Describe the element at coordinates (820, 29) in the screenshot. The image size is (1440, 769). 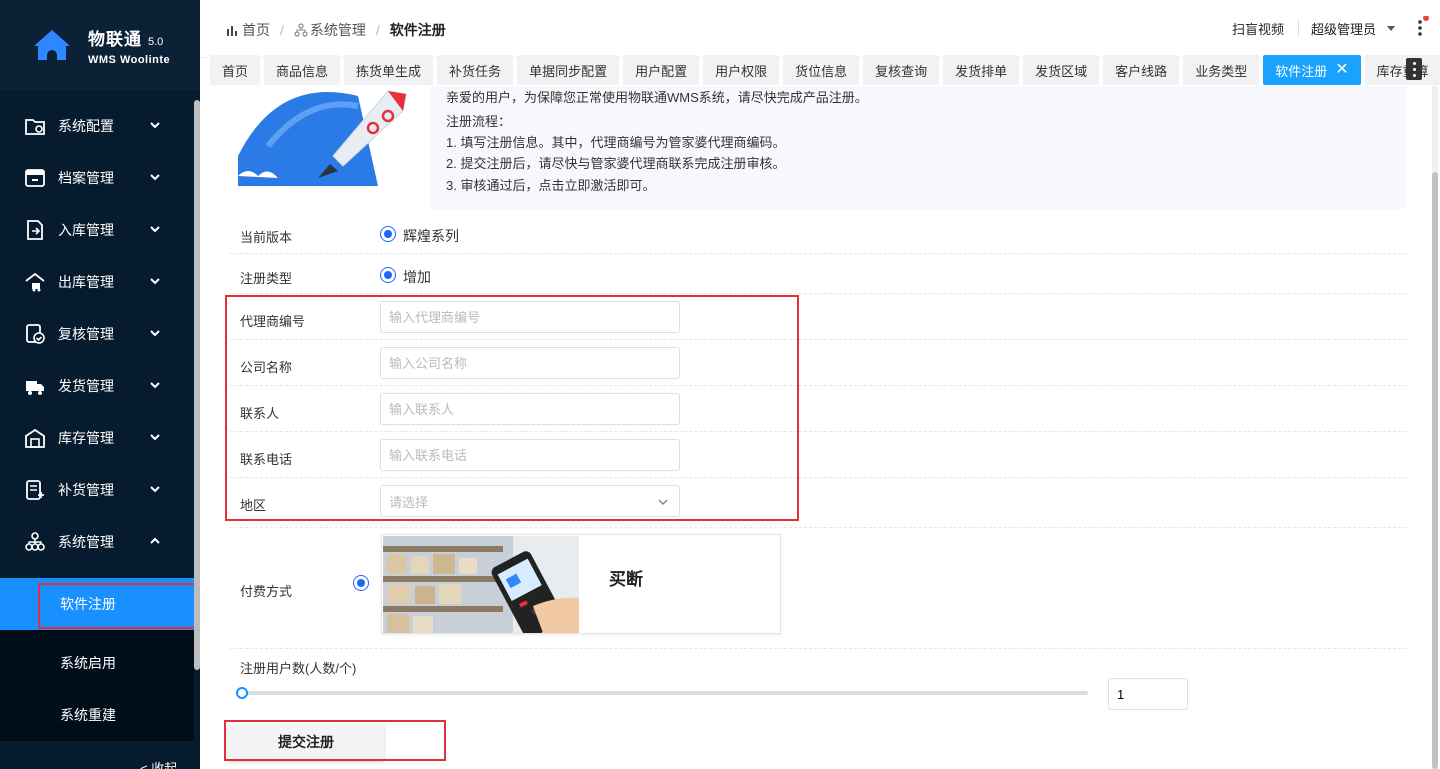
I see `top-bar: 首页 / 系统管理 / 软件注册 扫盲视频 超级管理员` at that location.